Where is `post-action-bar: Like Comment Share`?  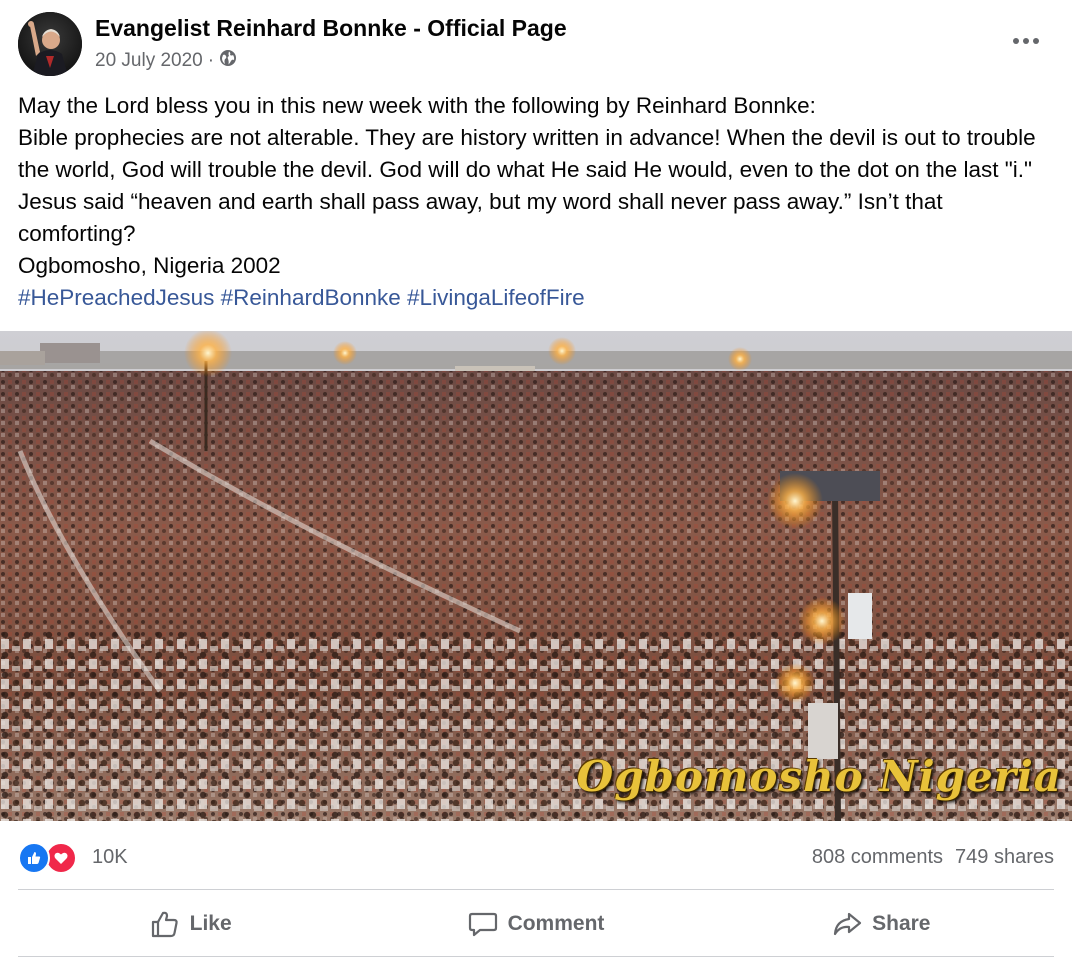 post-action-bar: Like Comment Share is located at coordinates (536, 924).